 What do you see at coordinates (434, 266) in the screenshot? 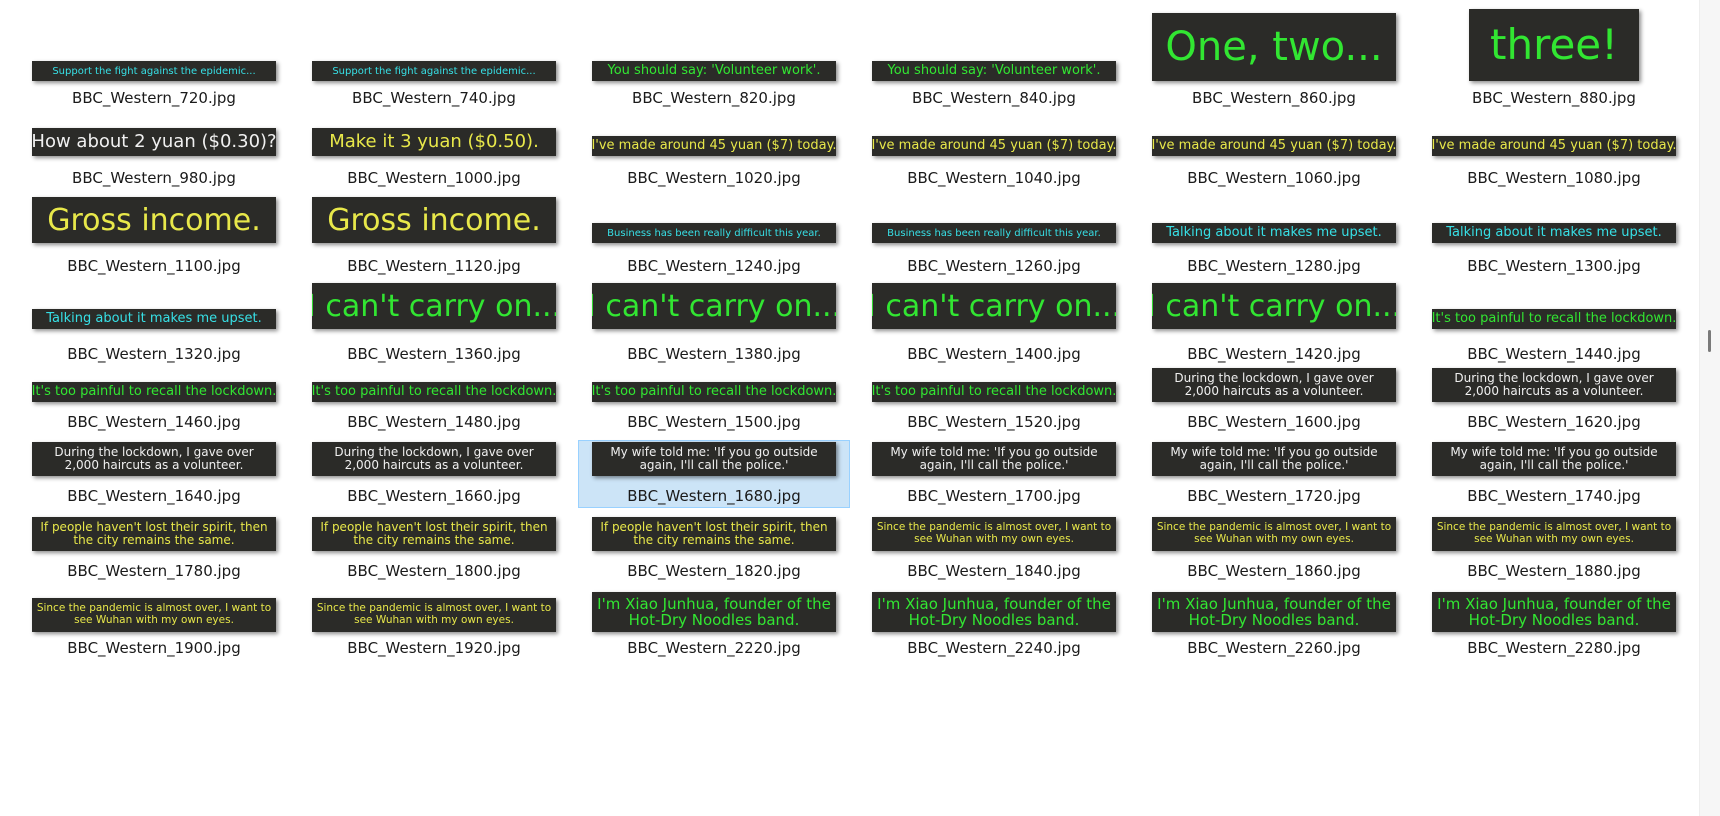
I see `file-name: BBC_Western_1120.jpg` at bounding box center [434, 266].